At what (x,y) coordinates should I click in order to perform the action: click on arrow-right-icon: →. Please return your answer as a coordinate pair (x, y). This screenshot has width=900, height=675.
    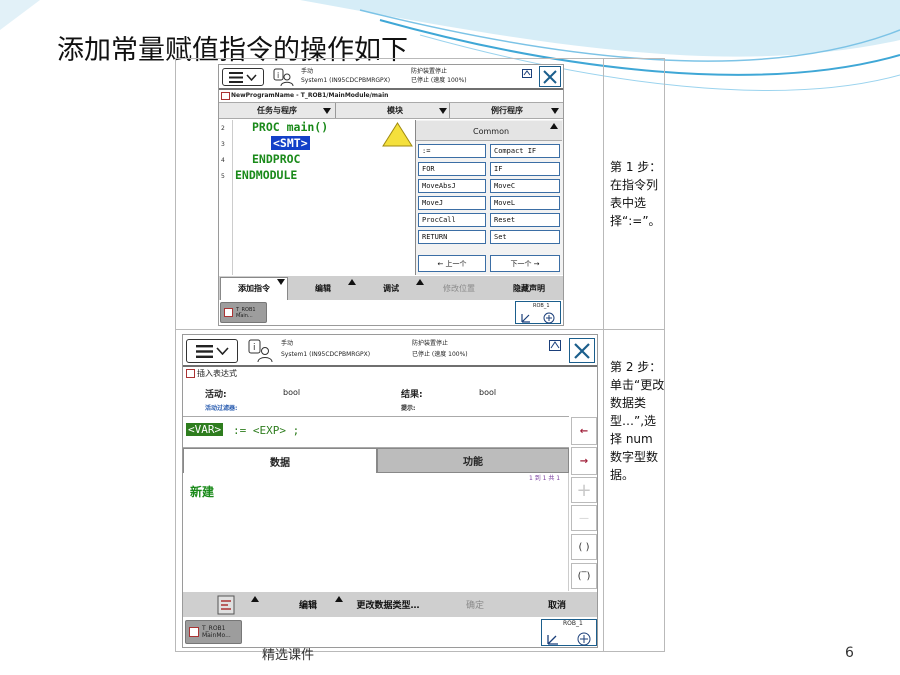
    Looking at the image, I should click on (584, 461).